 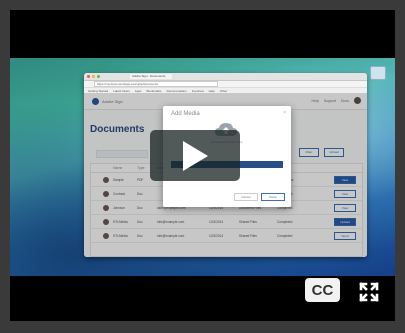 What do you see at coordinates (223, 90) in the screenshot?
I see `bookmark-item: Other` at bounding box center [223, 90].